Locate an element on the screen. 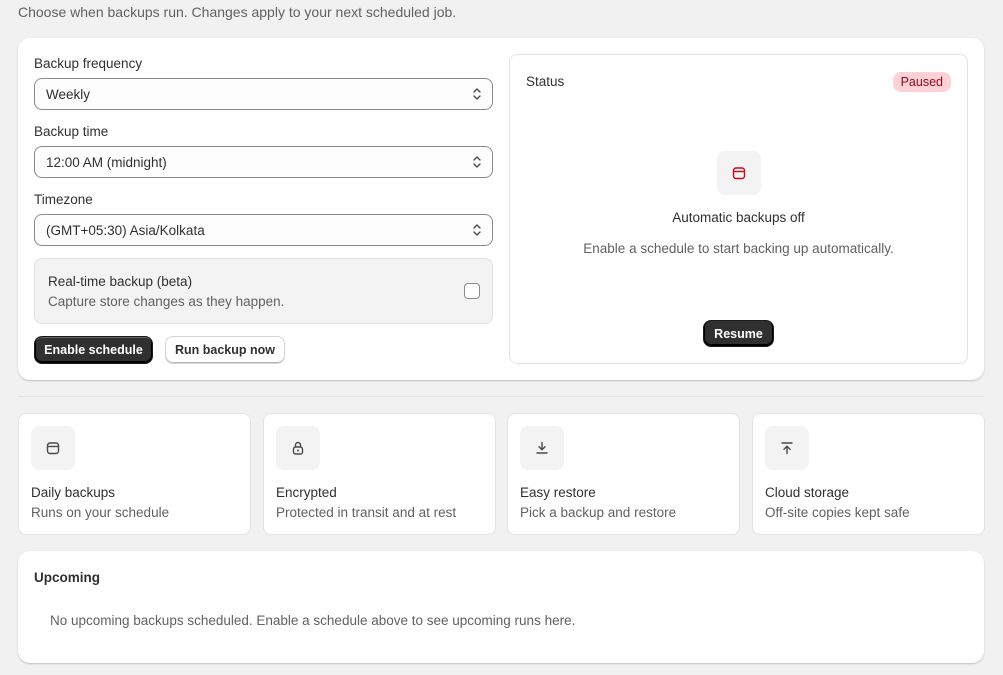 The width and height of the screenshot is (1003, 675). feature-description: Pick a backup and restore is located at coordinates (598, 512).